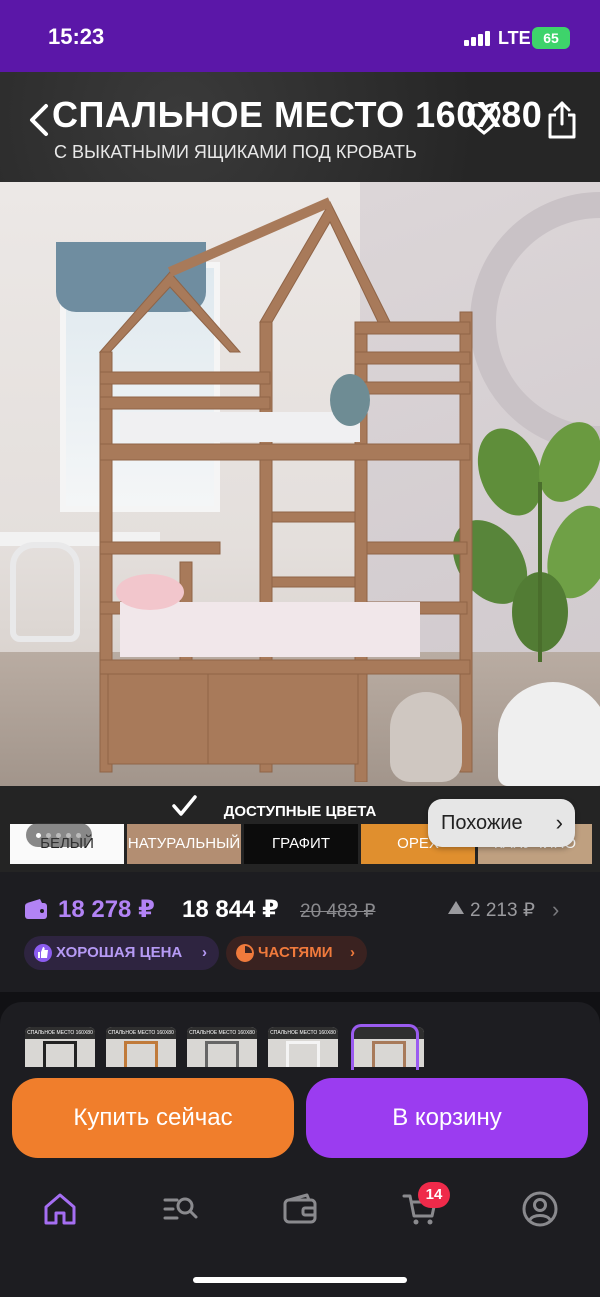 This screenshot has height=1297, width=600. I want to click on price: 18 844 ₽, so click(230, 909).